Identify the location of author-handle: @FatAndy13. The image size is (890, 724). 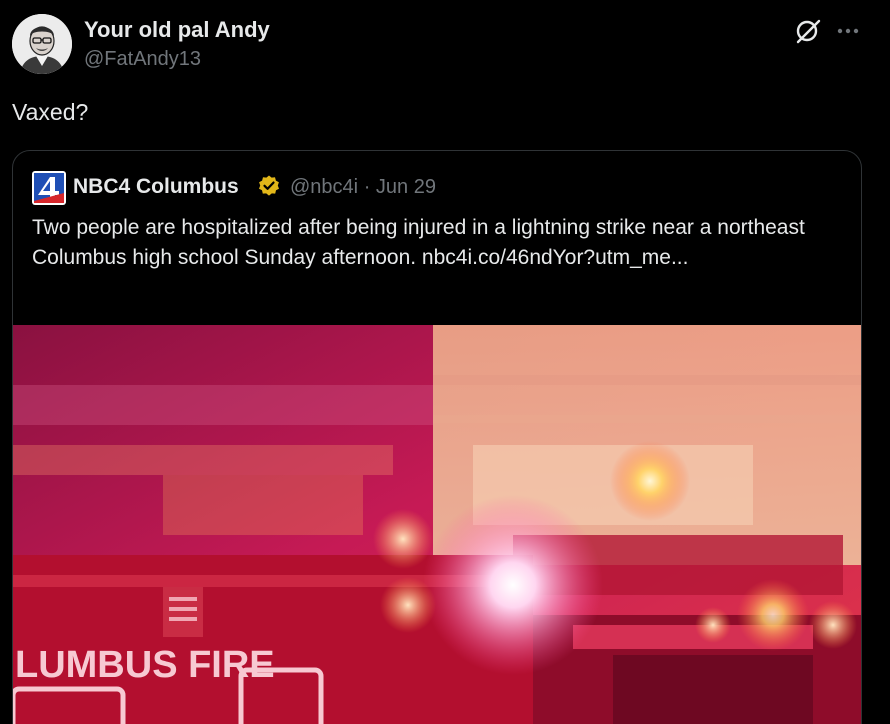
(142, 59).